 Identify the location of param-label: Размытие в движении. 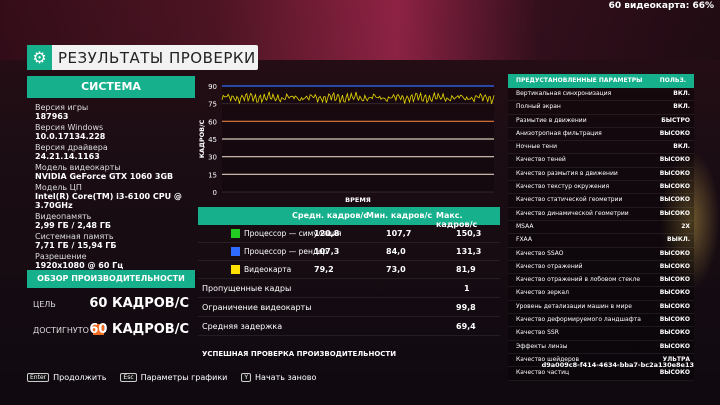
(551, 120).